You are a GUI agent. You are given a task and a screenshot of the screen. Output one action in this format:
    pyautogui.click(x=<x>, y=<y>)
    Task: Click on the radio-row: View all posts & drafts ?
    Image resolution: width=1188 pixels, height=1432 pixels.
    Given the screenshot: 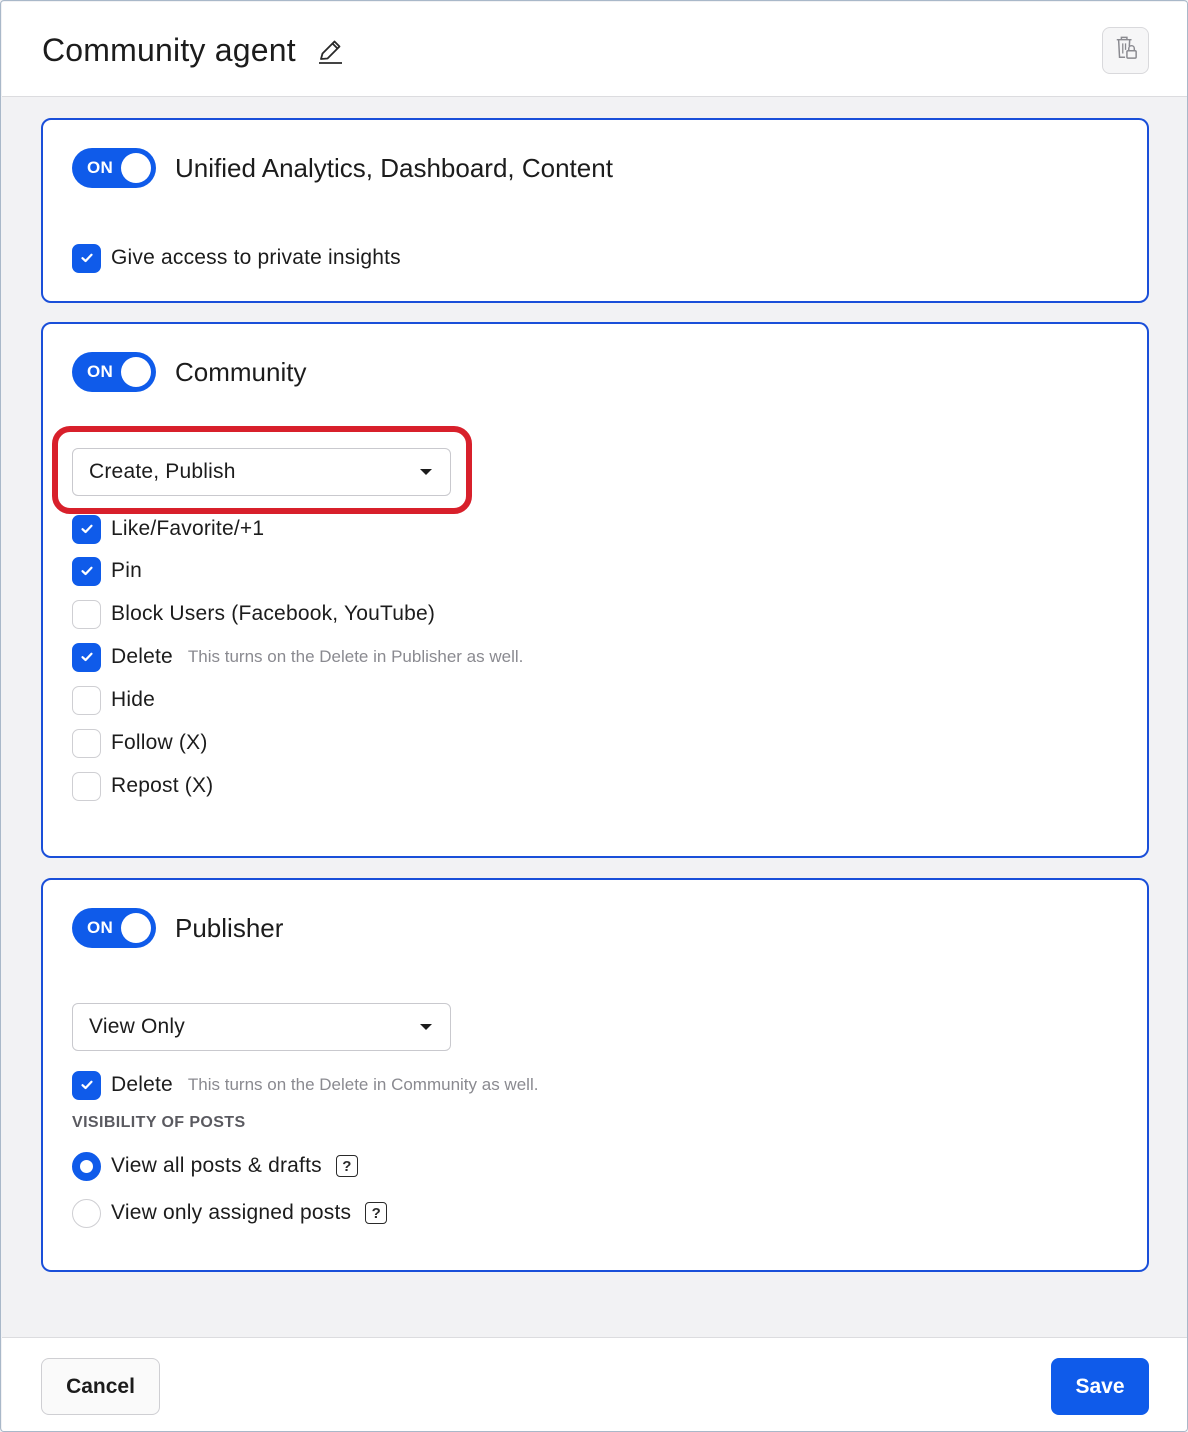 What is the action you would take?
    pyautogui.click(x=215, y=1166)
    